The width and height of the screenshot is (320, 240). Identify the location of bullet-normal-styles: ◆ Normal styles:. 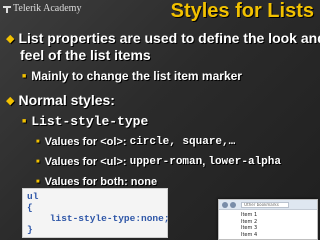
(60, 100).